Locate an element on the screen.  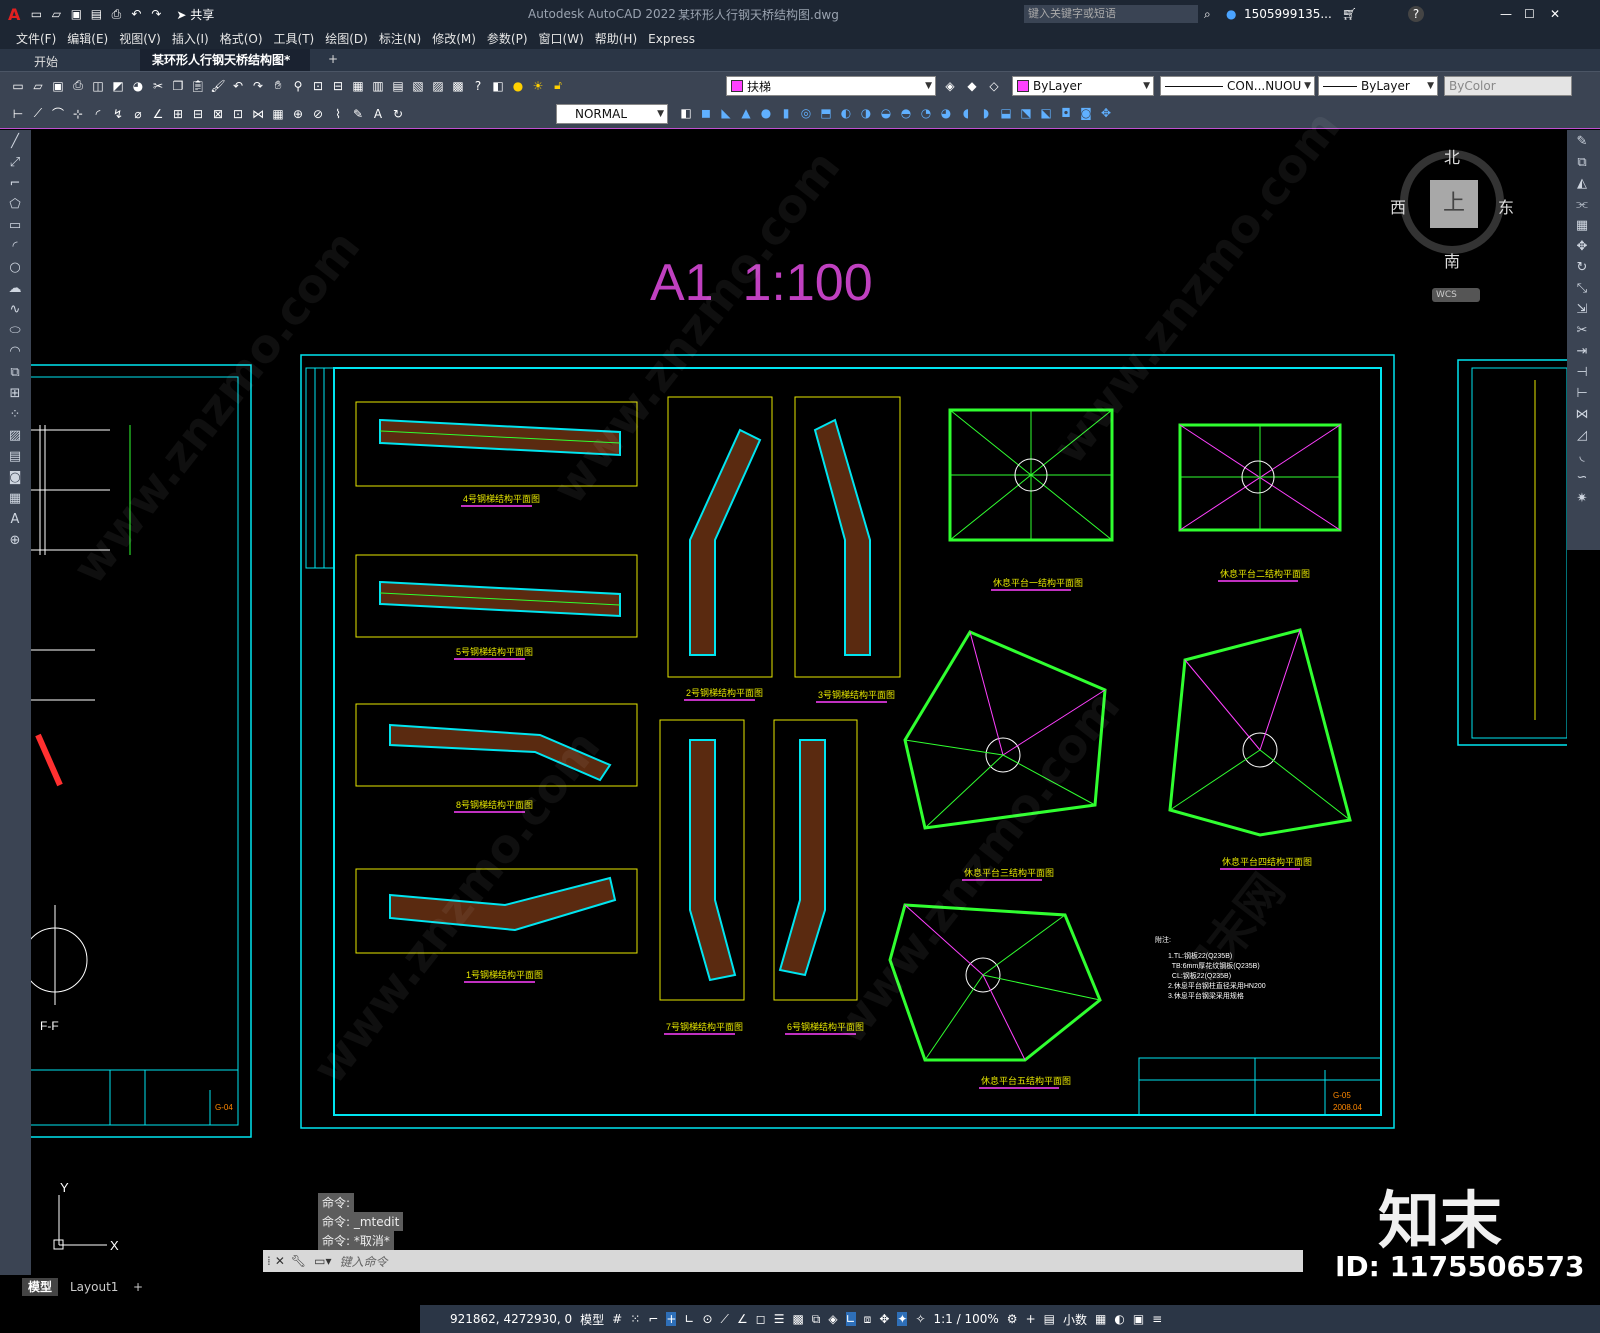
toolpalette-icon: ▤ is located at coordinates (398, 86).